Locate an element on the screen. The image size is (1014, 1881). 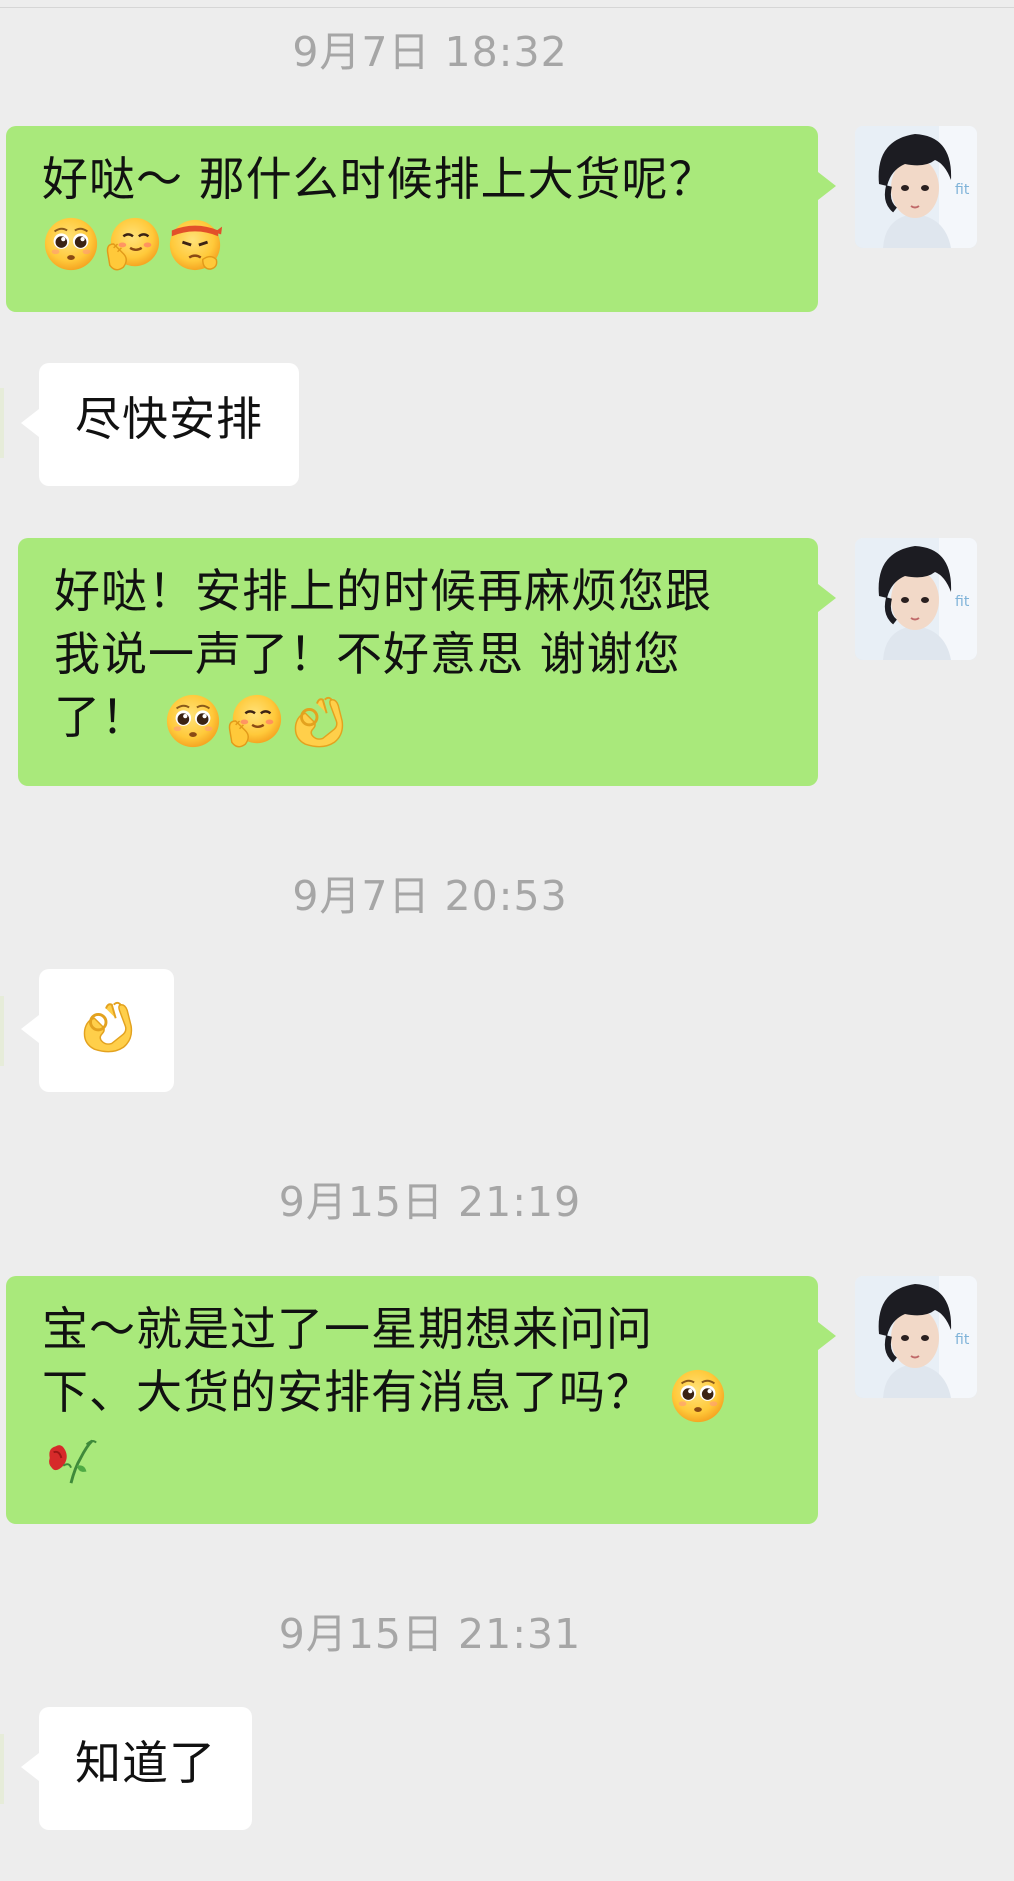
message-line-with-emoji: 下、大货的安排有消息了吗？ is located at coordinates (412, 1393).